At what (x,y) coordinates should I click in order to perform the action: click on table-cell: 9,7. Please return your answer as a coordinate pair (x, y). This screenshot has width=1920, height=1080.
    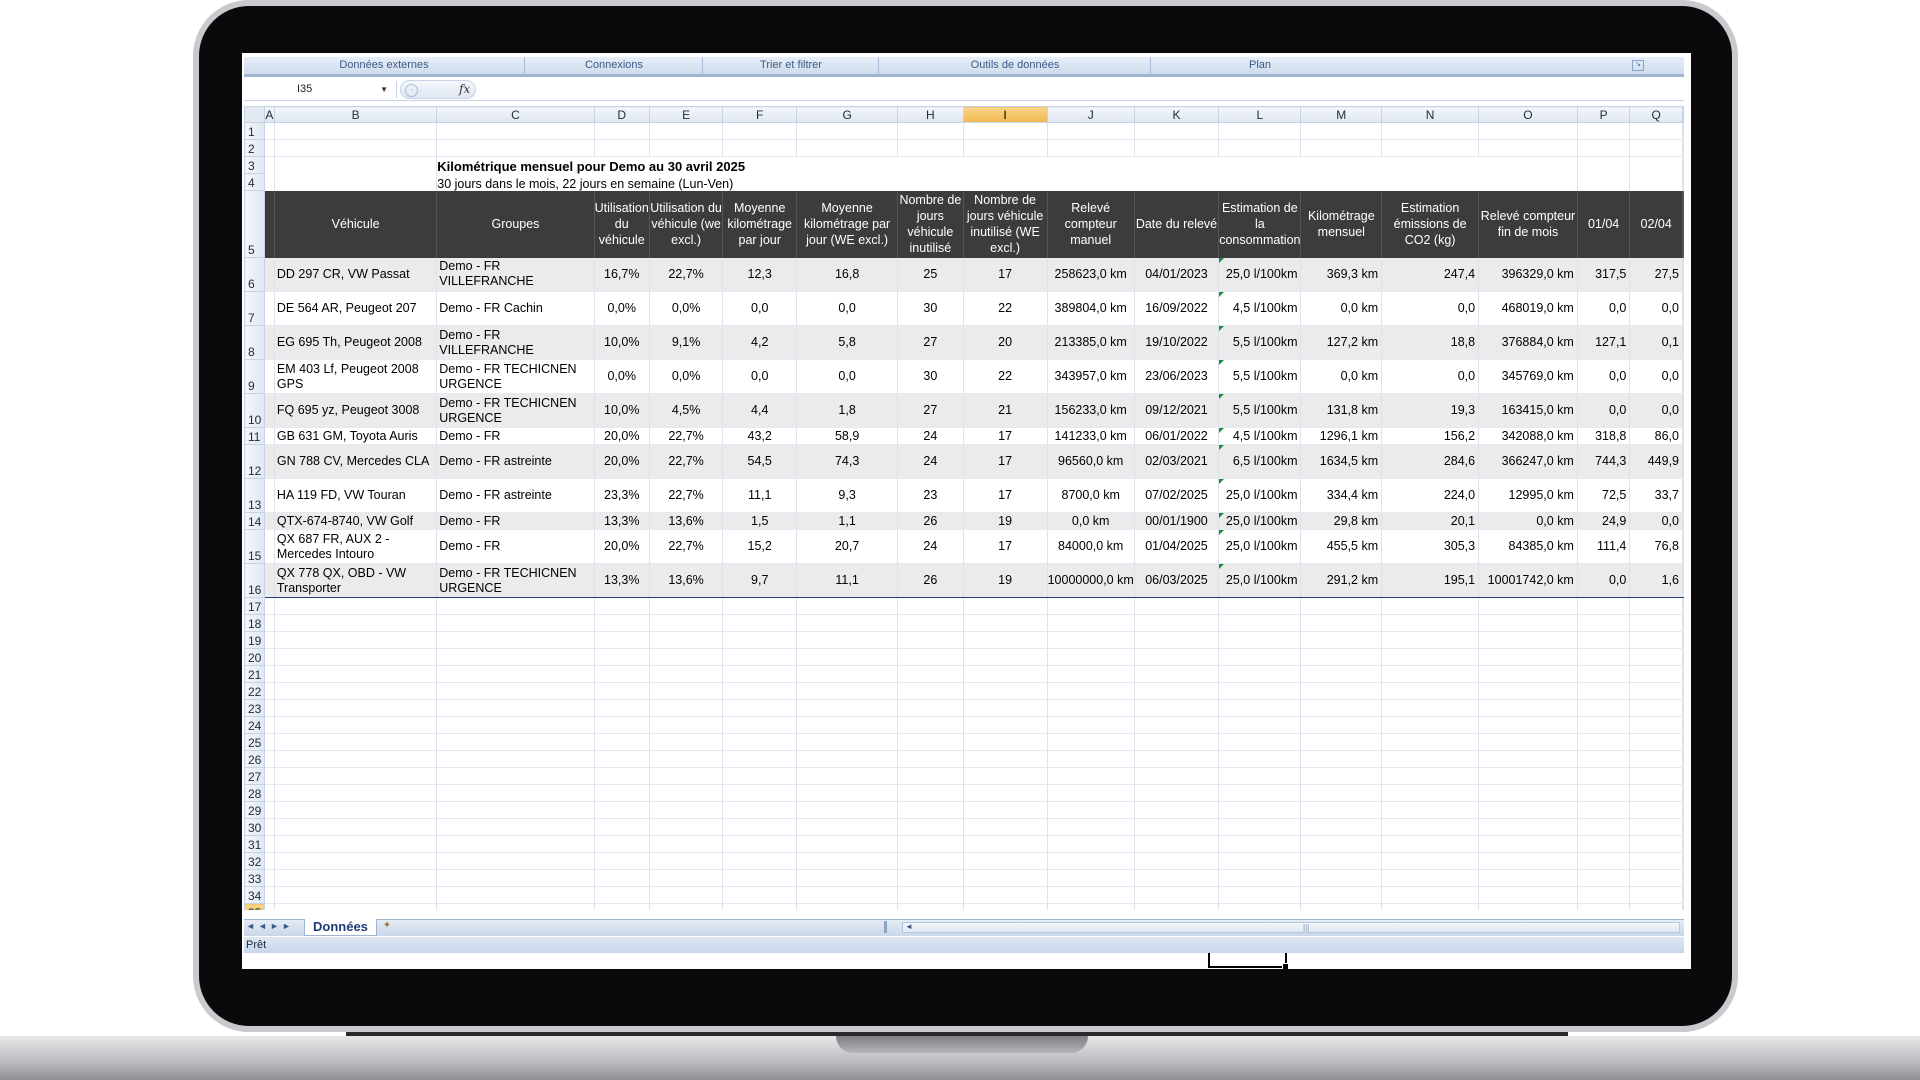
    Looking at the image, I should click on (760, 580).